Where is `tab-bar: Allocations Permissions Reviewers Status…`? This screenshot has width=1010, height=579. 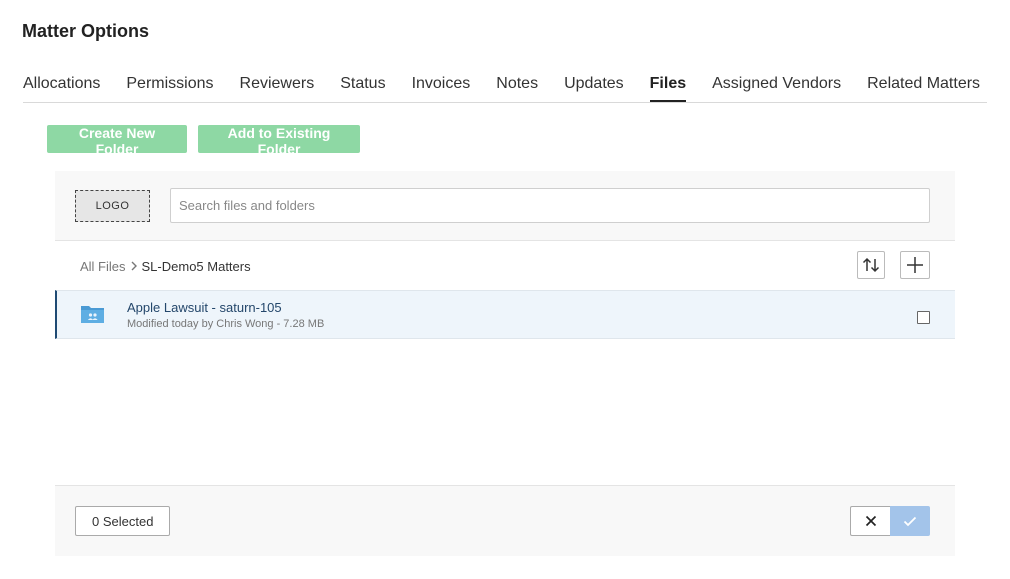 tab-bar: Allocations Permissions Reviewers Status… is located at coordinates (505, 86).